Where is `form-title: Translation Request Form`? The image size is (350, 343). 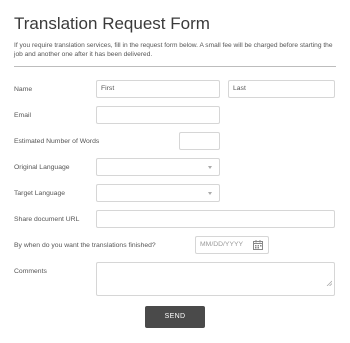
form-title: Translation Request Form is located at coordinates (112, 23).